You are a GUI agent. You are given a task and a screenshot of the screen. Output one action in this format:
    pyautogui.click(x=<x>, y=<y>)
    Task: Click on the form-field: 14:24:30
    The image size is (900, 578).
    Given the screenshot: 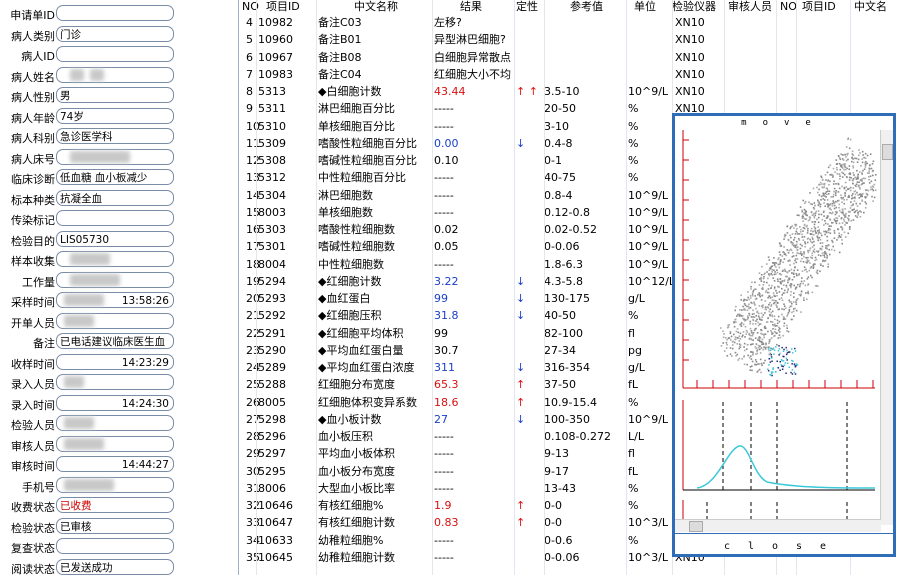 What is the action you would take?
    pyautogui.click(x=115, y=402)
    